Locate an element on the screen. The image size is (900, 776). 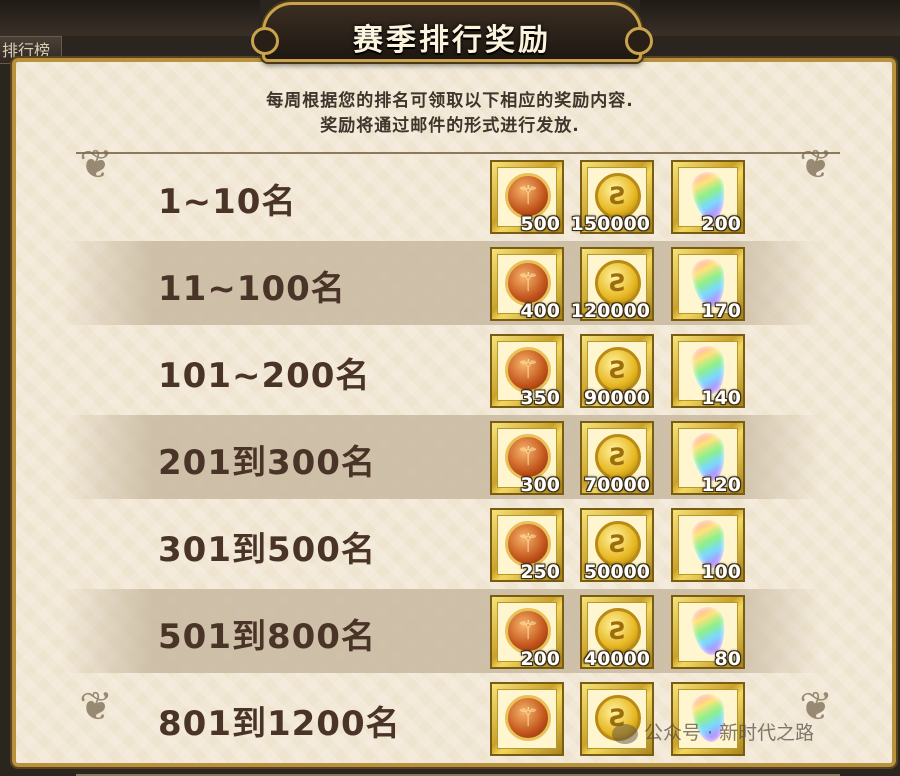
reward-quantity: 170 is located at coordinates (721, 311).